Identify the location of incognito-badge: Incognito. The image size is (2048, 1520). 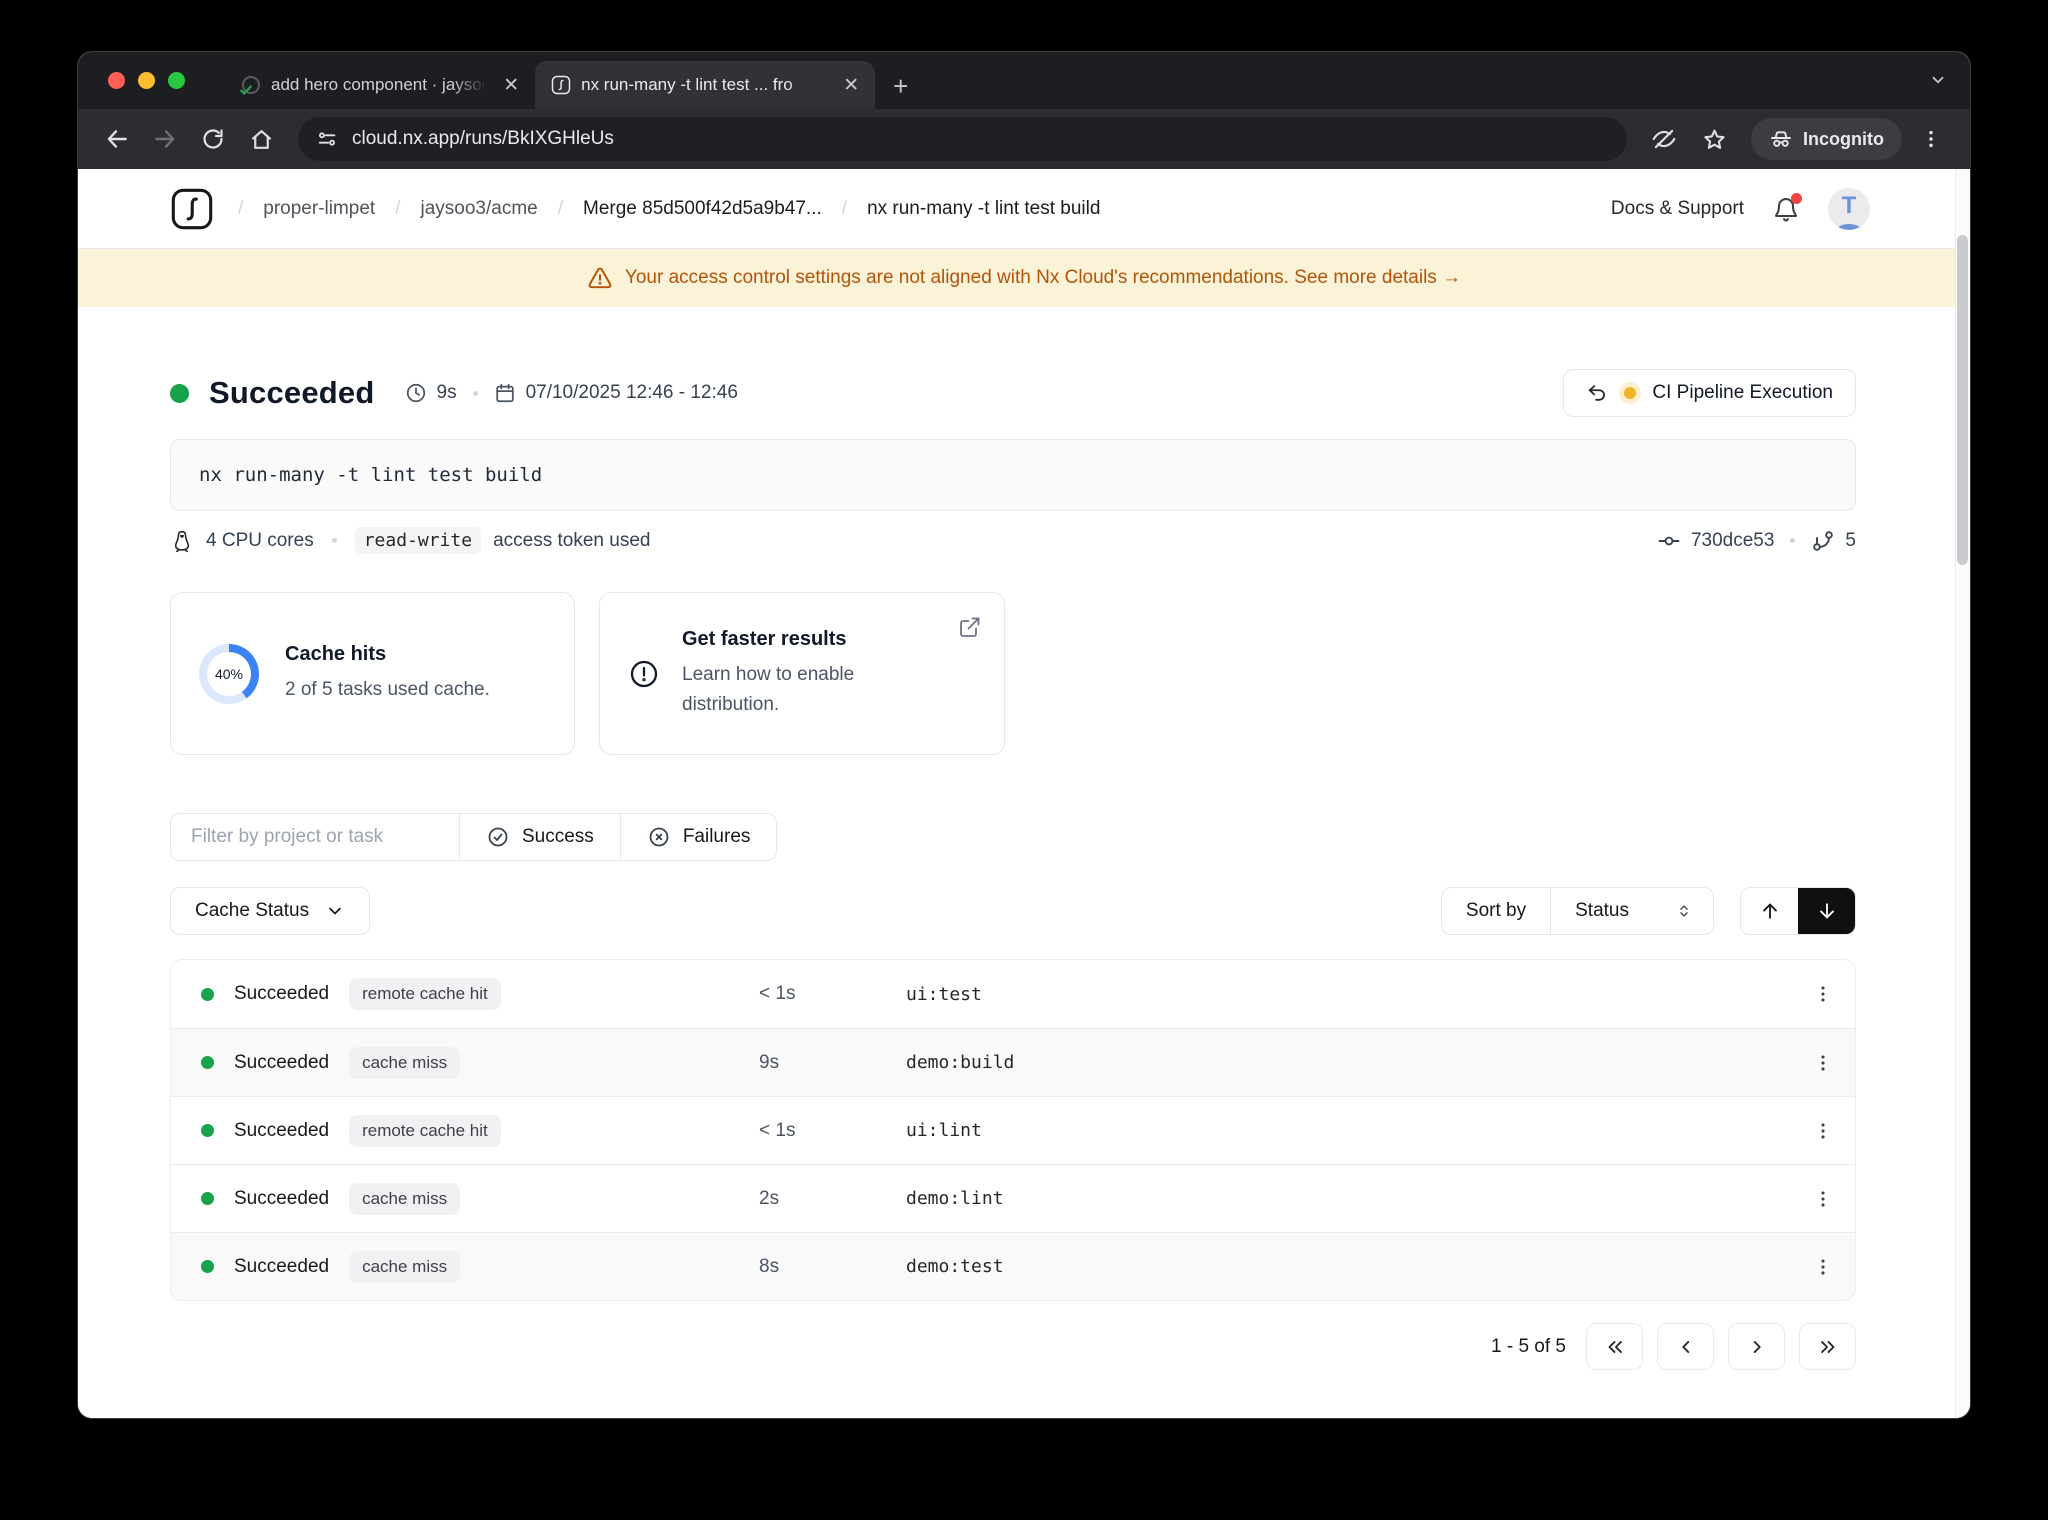
(1826, 139).